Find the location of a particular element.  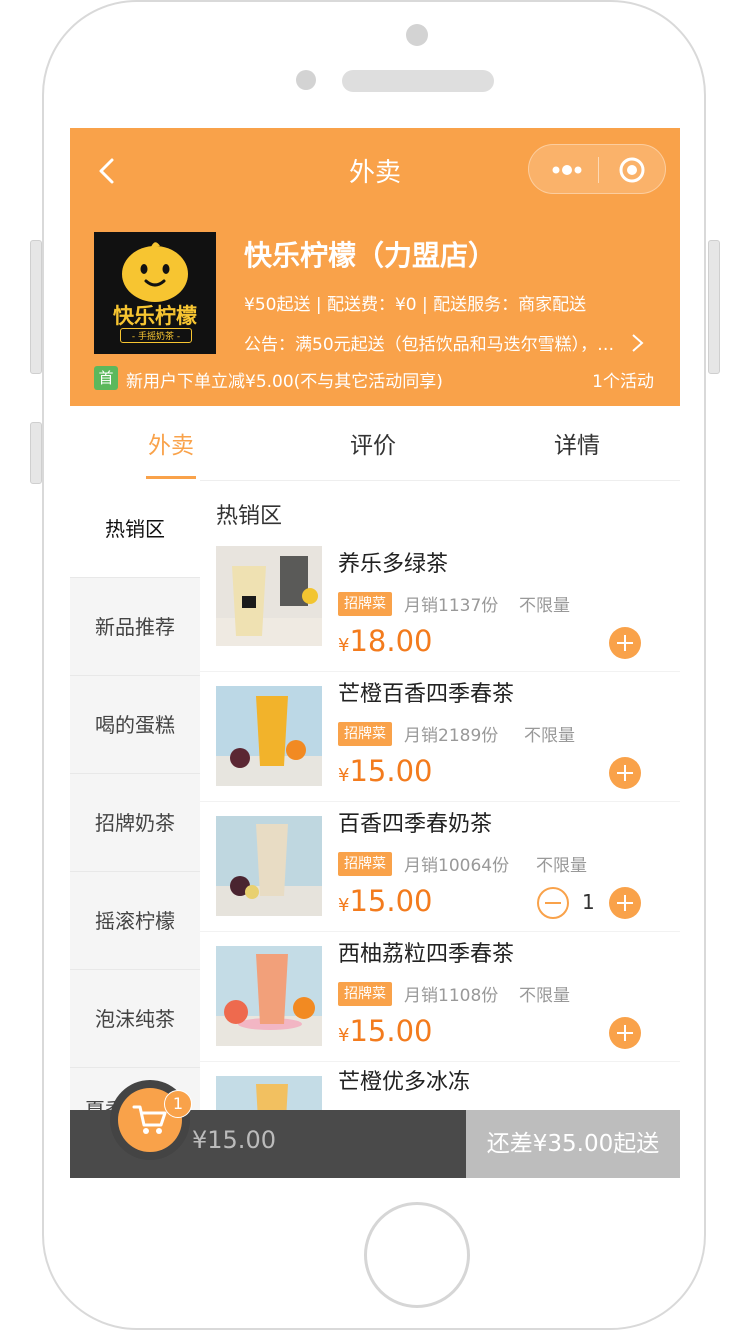

activity-count: 1个活动 is located at coordinates (623, 379).